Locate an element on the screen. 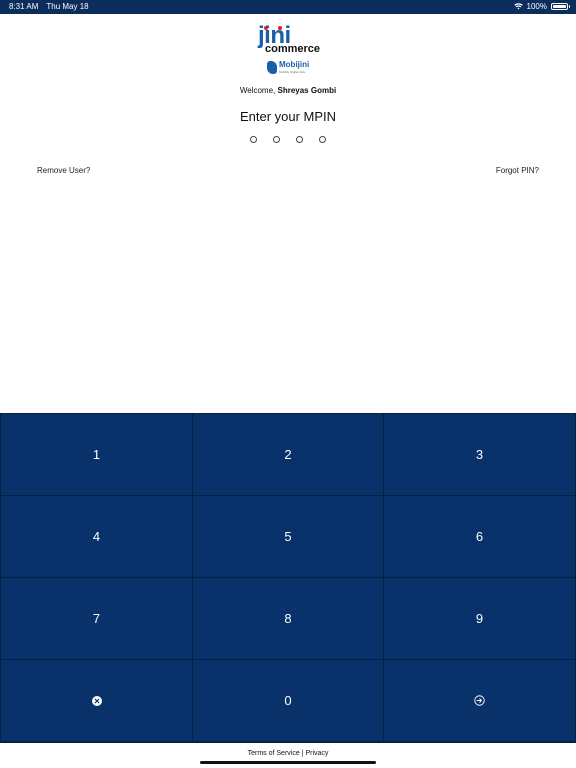 The image size is (576, 768). pin-dots is located at coordinates (288, 141).